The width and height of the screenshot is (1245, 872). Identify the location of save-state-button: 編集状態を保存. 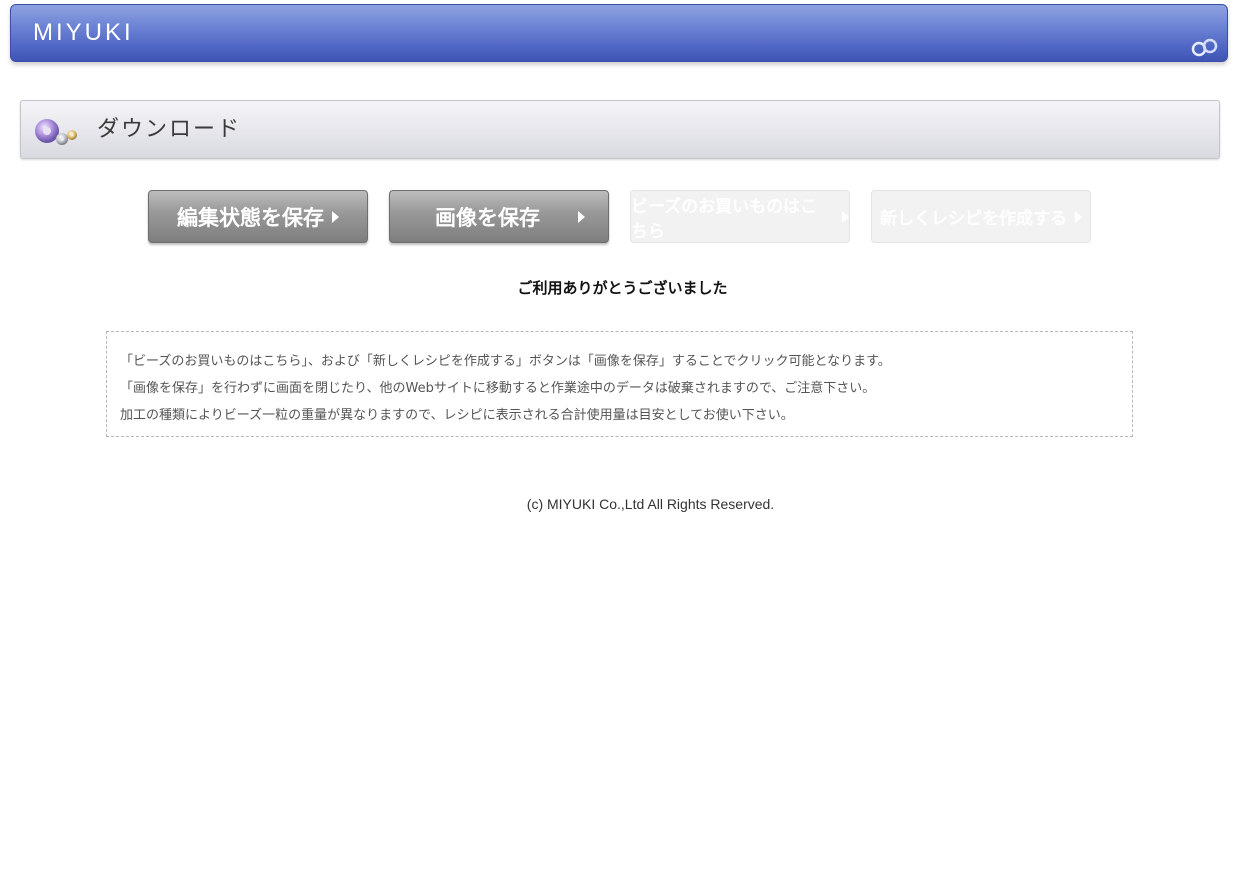
(258, 216).